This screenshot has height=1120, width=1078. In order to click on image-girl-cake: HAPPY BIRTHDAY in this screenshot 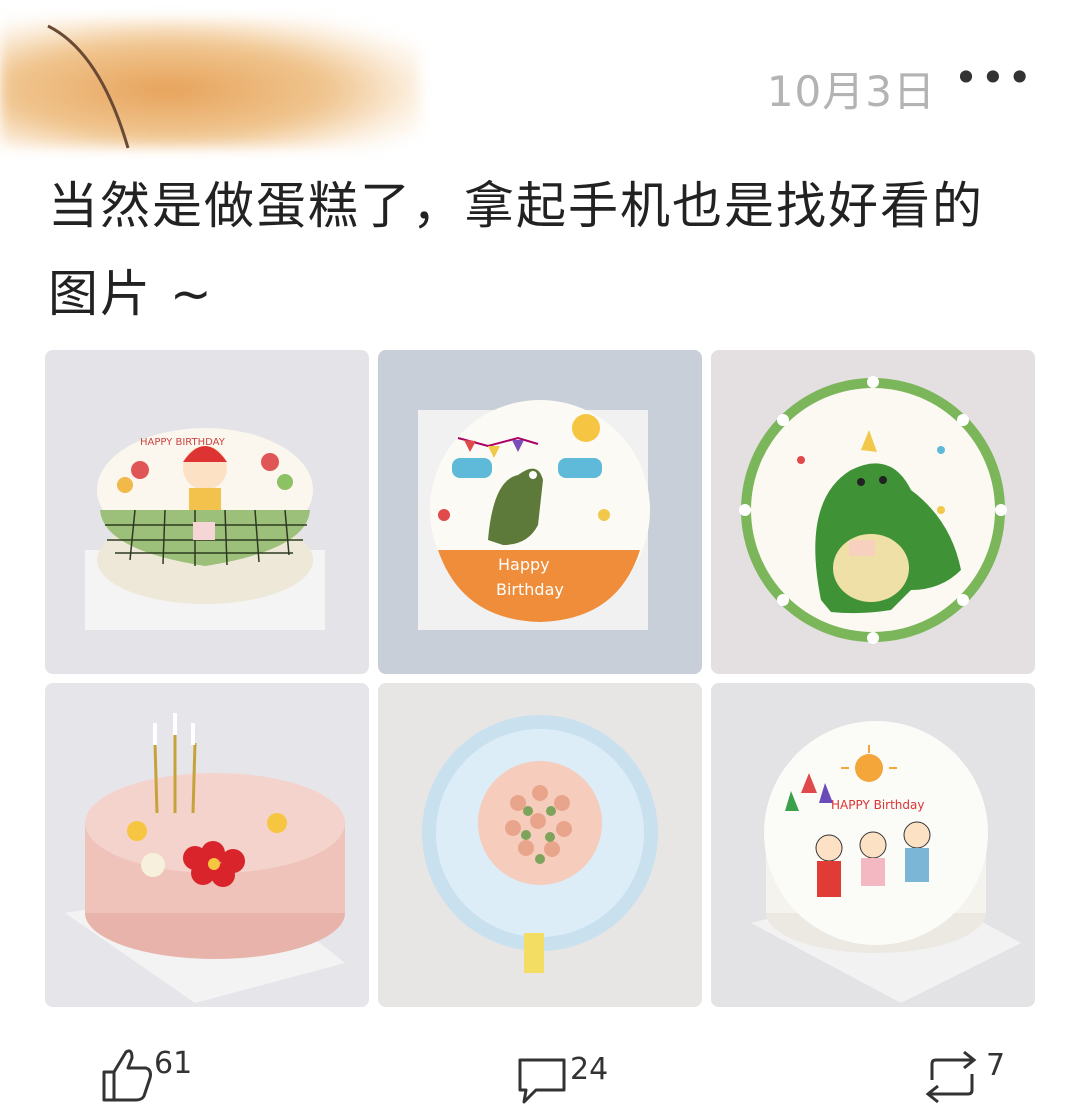, I will do `click(207, 512)`.